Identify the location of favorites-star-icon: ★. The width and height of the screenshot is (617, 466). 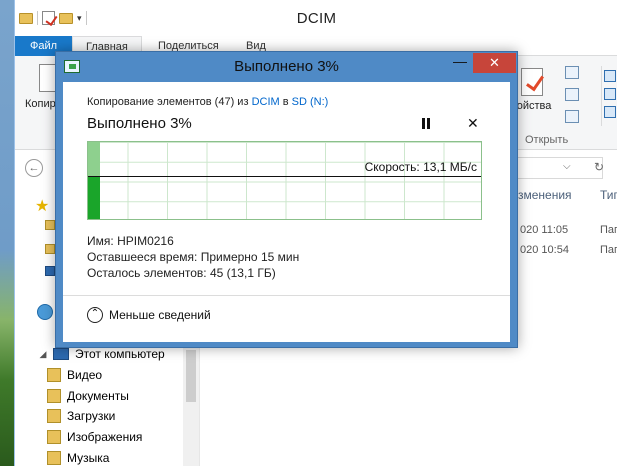
(42, 206).